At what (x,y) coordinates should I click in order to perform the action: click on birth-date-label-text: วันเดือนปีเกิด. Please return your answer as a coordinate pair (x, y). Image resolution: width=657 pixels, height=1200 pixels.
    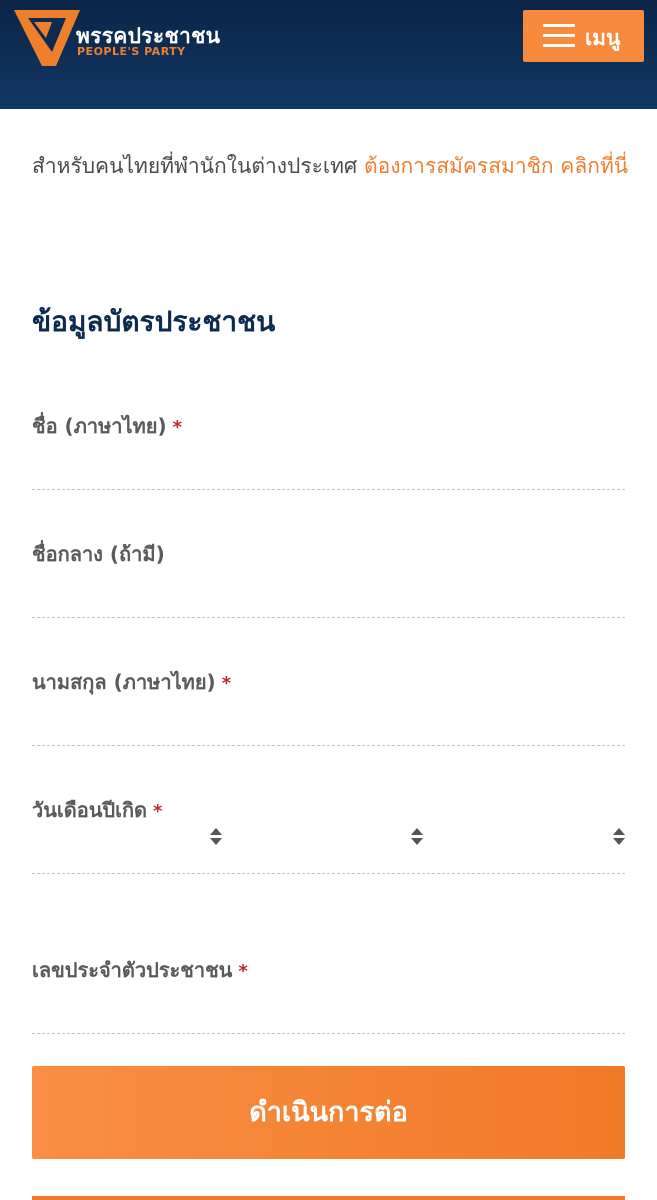
    Looking at the image, I should click on (90, 810).